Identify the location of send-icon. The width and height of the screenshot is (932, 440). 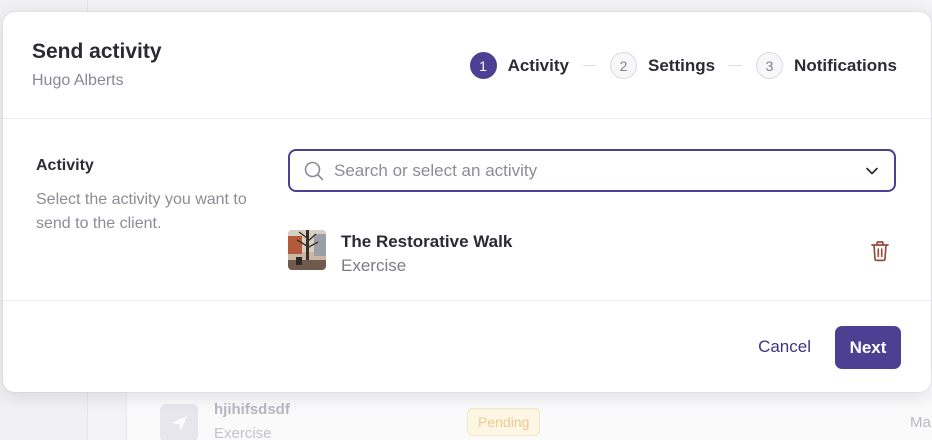
(179, 423).